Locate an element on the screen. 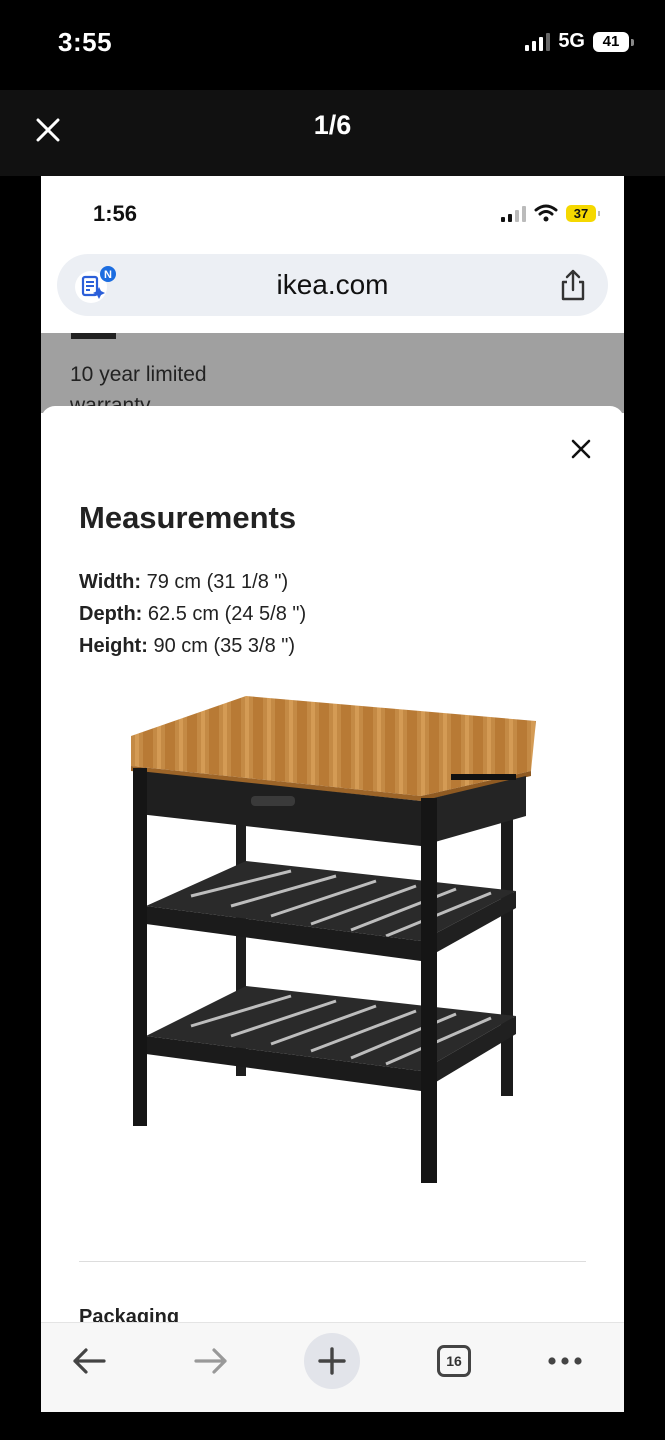 The width and height of the screenshot is (665, 1440). back-button is located at coordinates (89, 1361).